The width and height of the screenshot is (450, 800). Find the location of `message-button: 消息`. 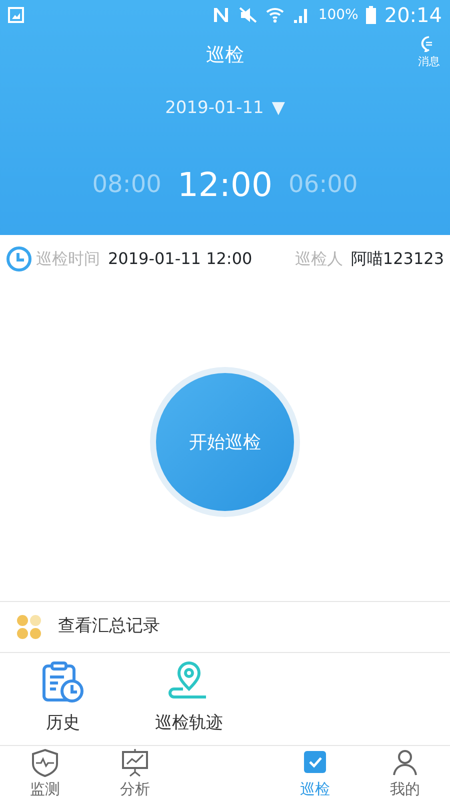

message-button: 消息 is located at coordinates (429, 51).